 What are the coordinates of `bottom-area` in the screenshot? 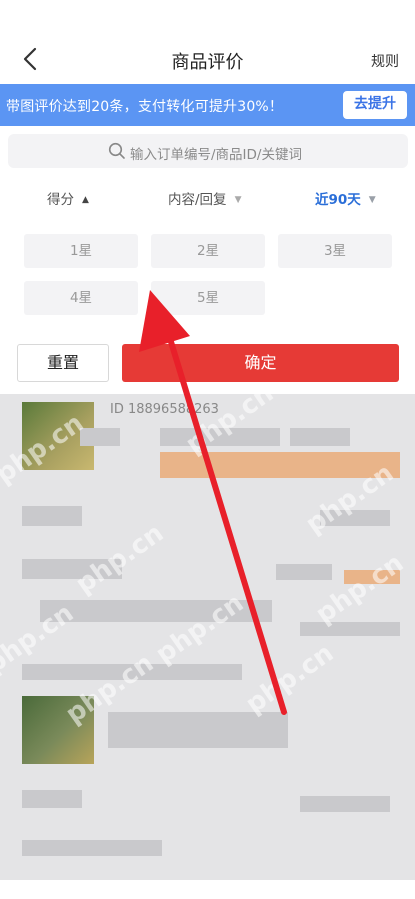 It's located at (207, 889).